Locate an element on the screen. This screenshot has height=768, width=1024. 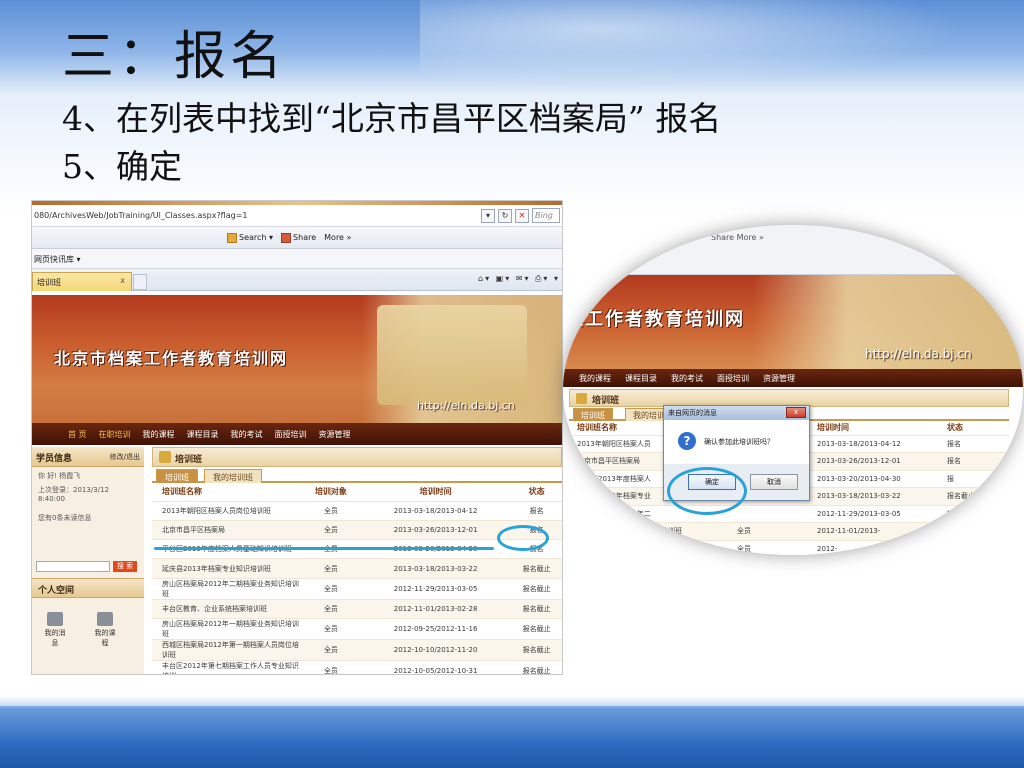
training-tabs: 培训班 我的培训班 is located at coordinates (357, 475).